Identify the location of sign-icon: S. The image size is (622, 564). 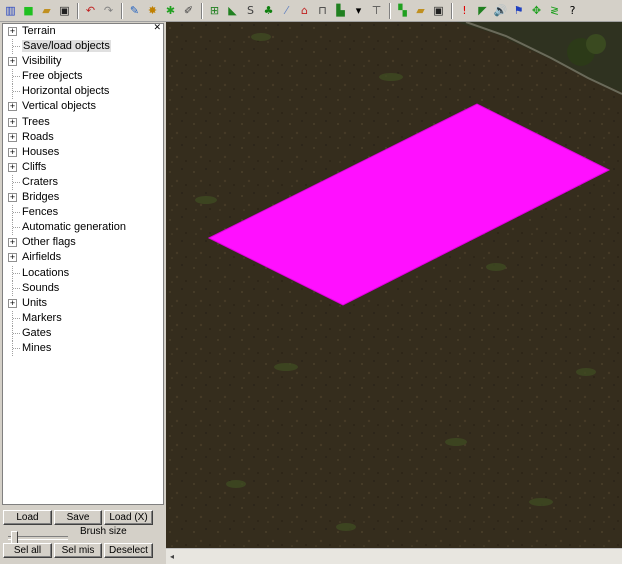
(250, 11).